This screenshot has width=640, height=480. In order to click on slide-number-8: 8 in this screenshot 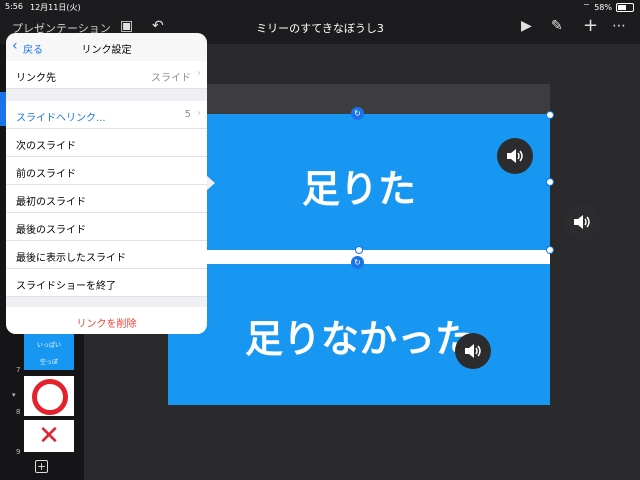, I will do `click(18, 412)`.